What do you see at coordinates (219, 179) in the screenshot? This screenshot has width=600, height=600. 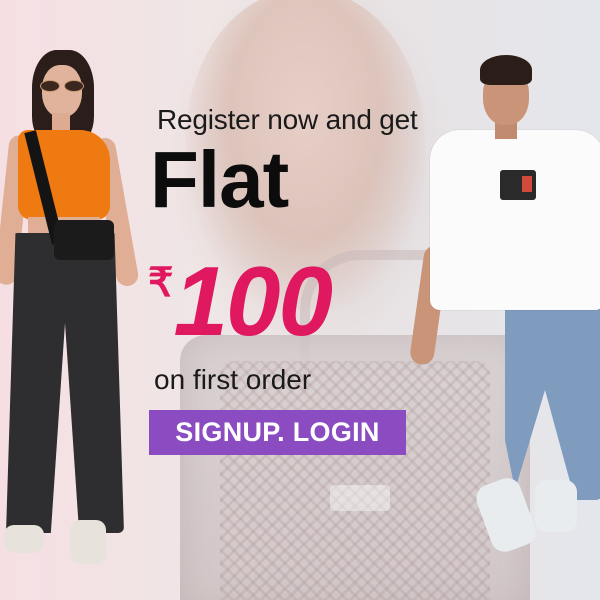 I see `headline-main: Flat` at bounding box center [219, 179].